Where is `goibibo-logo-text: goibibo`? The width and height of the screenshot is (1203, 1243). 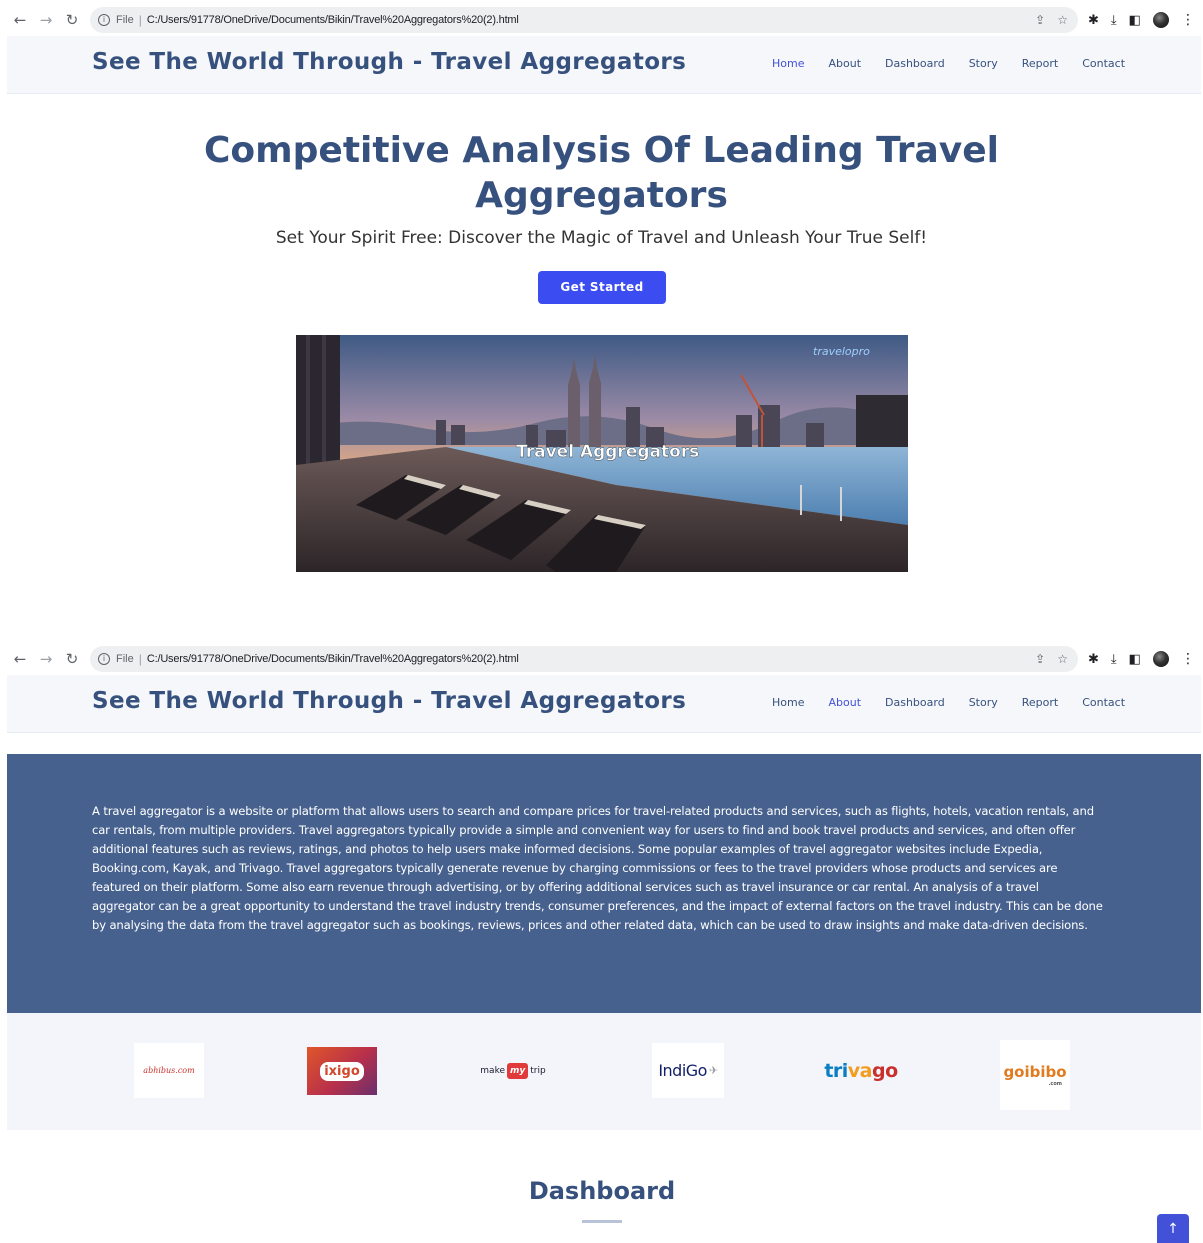 goibibo-logo-text: goibibo is located at coordinates (1035, 1072).